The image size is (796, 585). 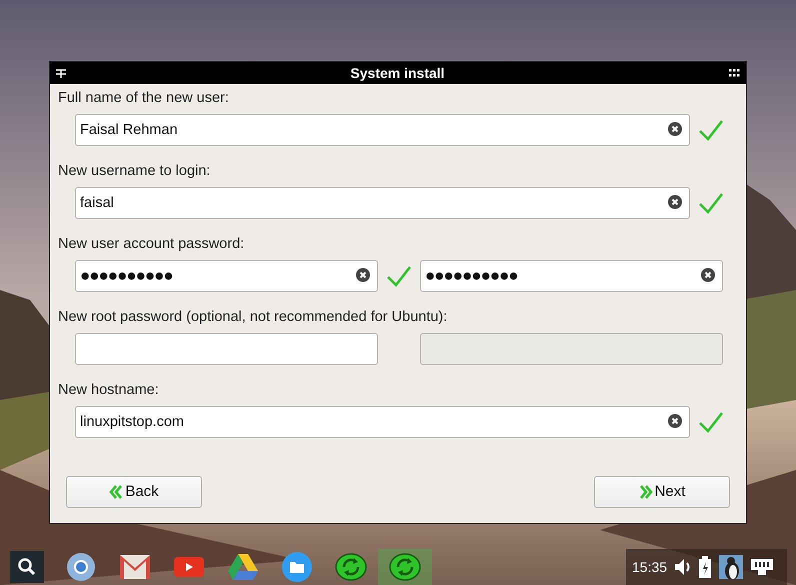 What do you see at coordinates (397, 73) in the screenshot?
I see `window-title: System install` at bounding box center [397, 73].